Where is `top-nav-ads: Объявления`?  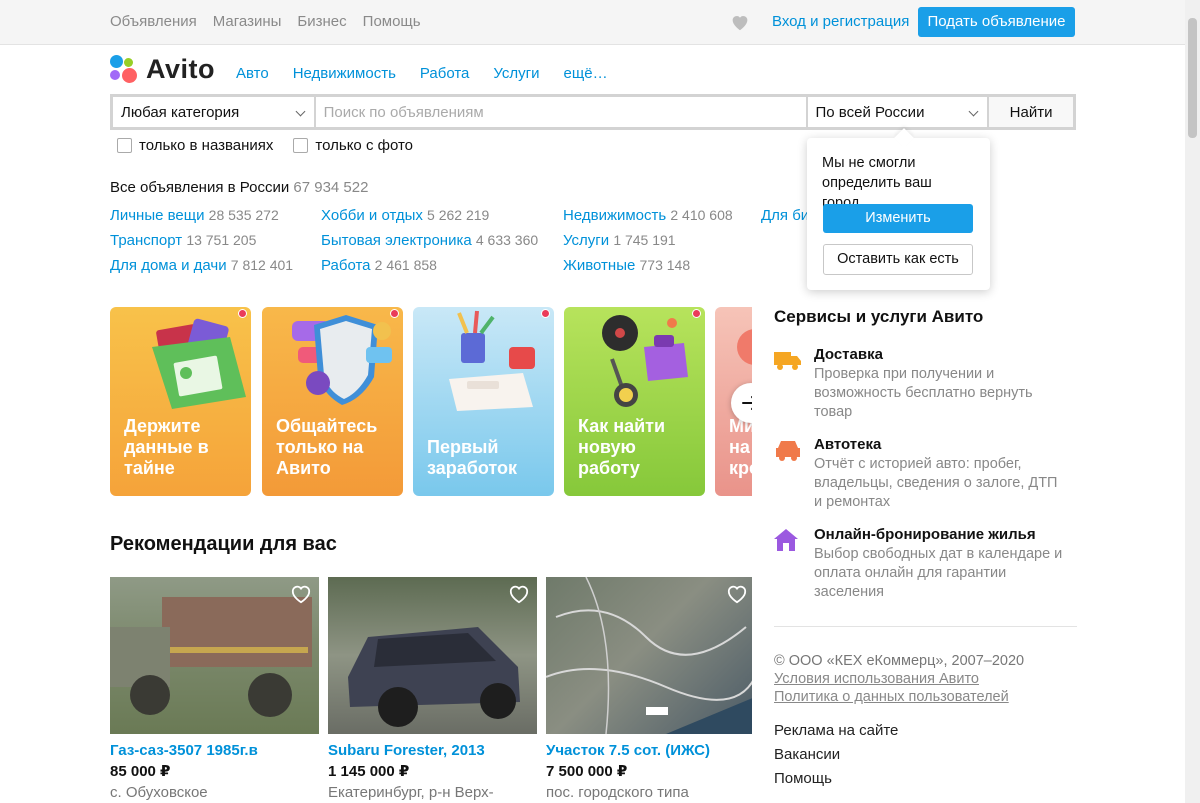
top-nav-ads: Объявления is located at coordinates (153, 21).